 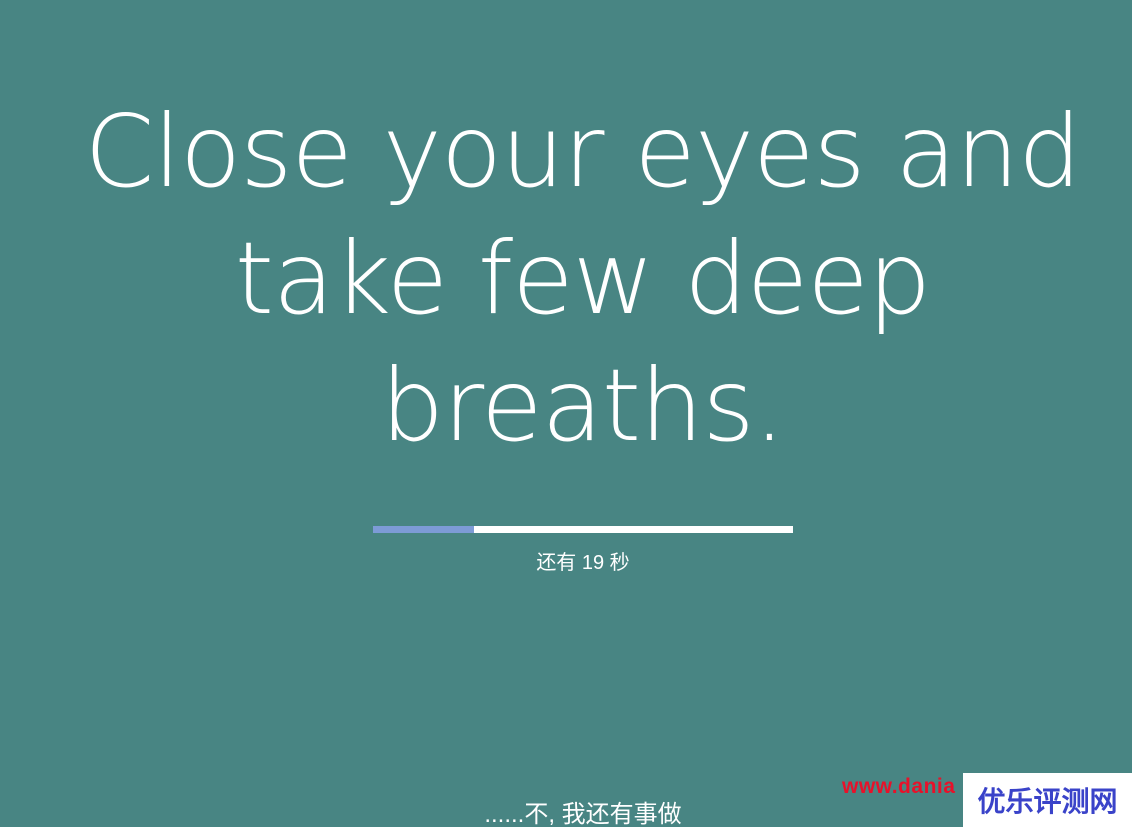 I want to click on break-progress-fill, so click(x=423, y=529).